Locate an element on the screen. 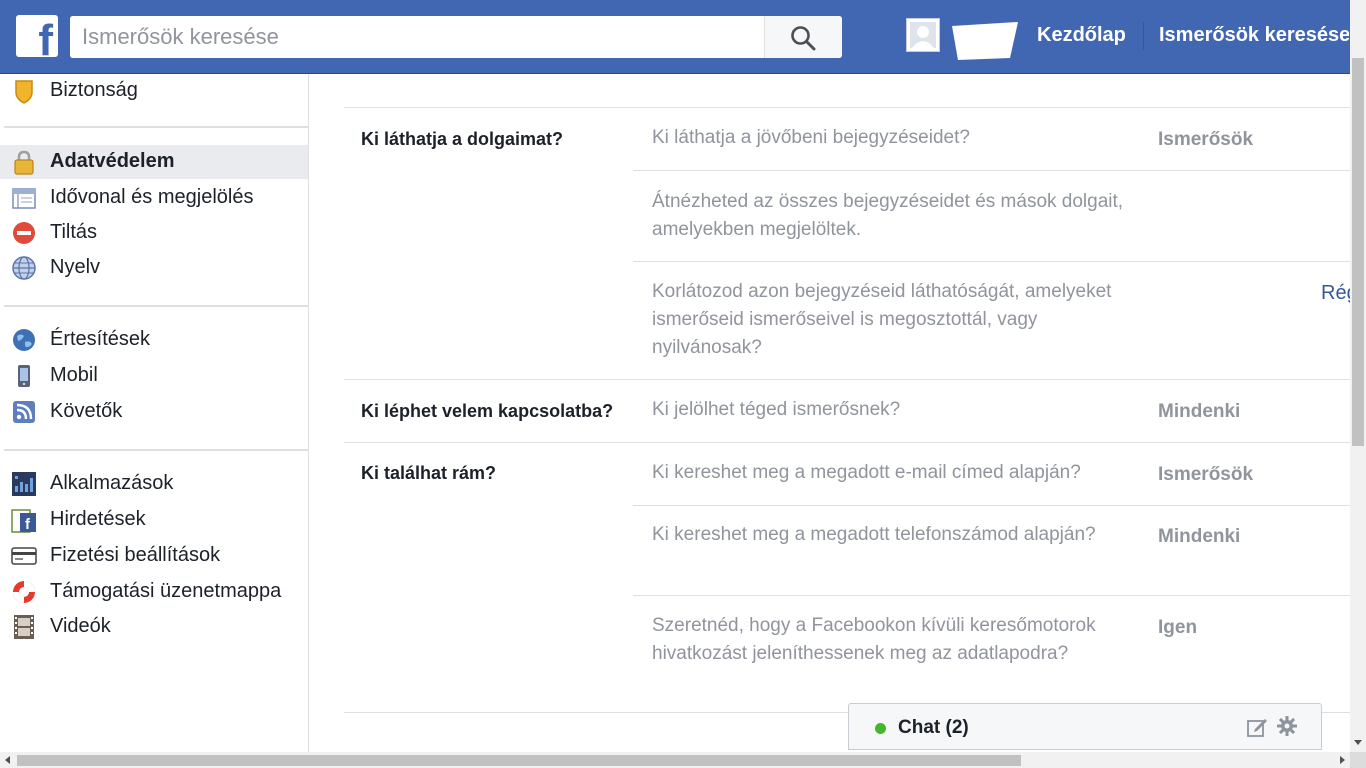  section-heading-who-can-find: Ki találhat rám? is located at coordinates (429, 473).